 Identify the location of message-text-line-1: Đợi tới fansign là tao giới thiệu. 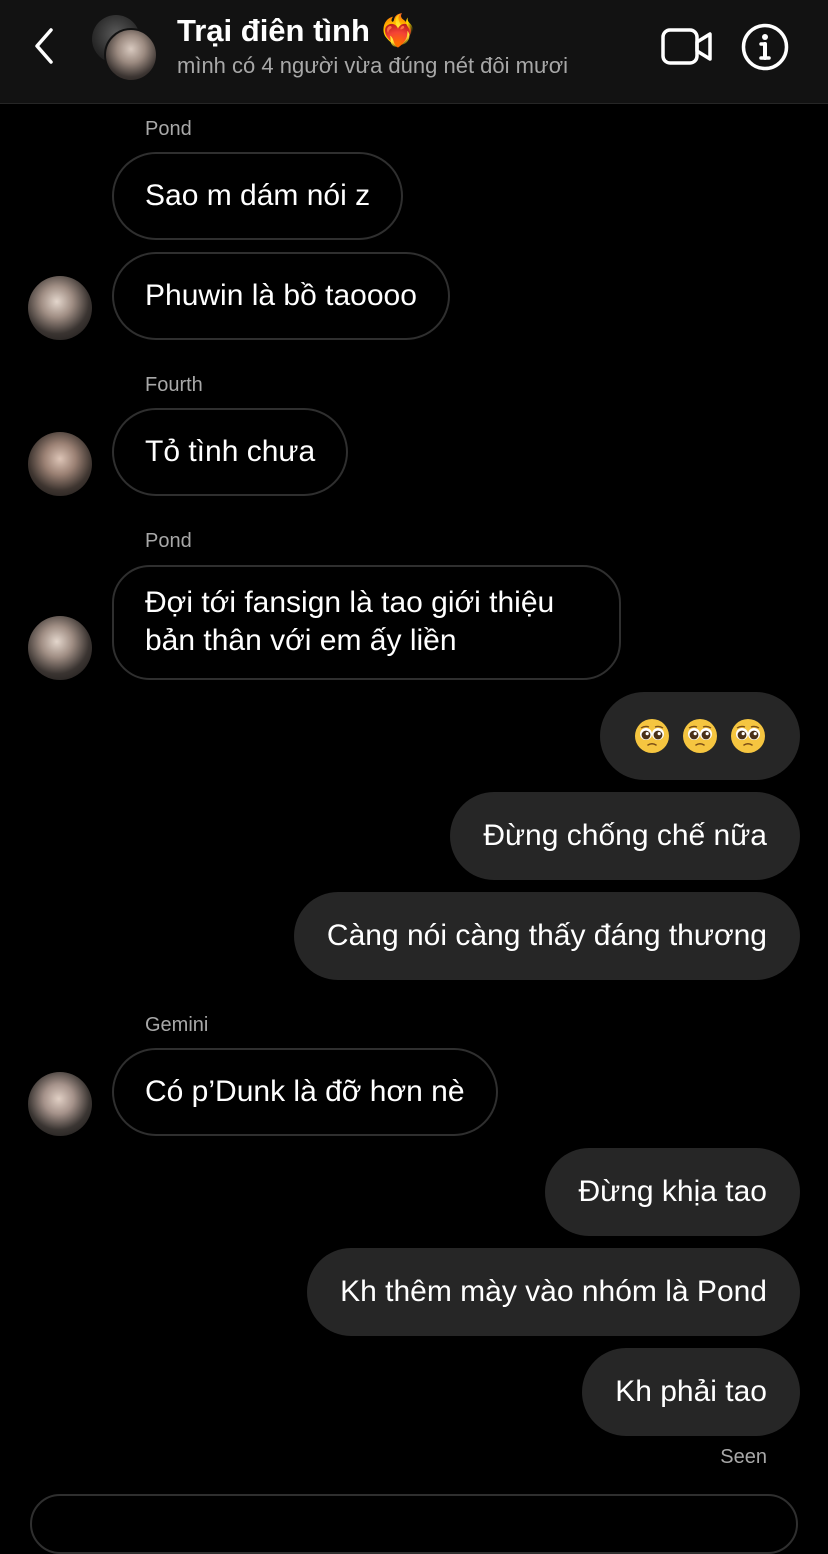
(350, 602).